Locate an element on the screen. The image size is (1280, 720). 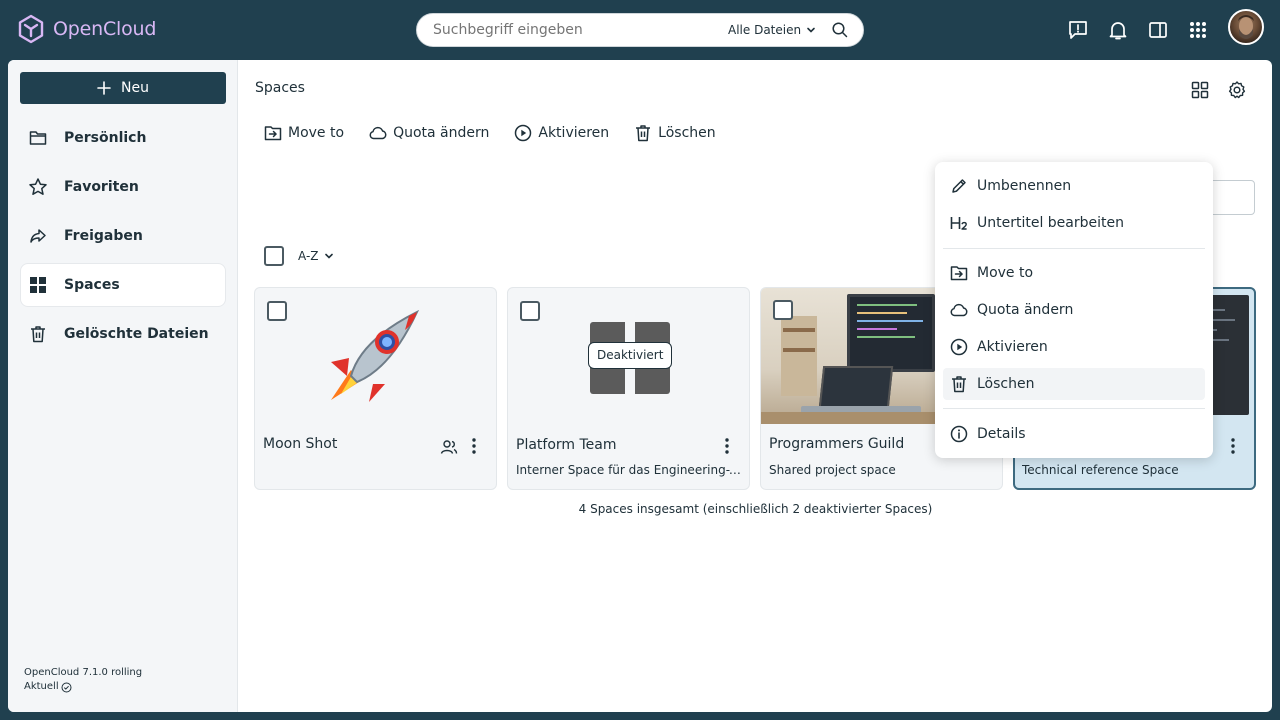
menu-item-details: Details is located at coordinates (1074, 434).